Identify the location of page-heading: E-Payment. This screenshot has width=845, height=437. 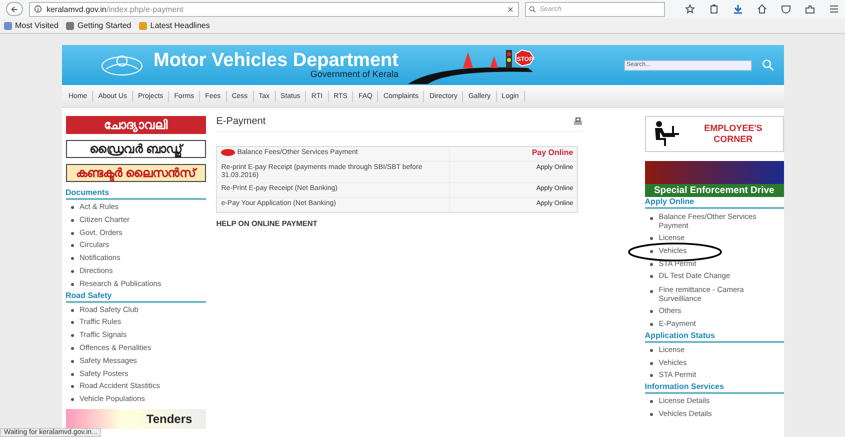
(241, 121).